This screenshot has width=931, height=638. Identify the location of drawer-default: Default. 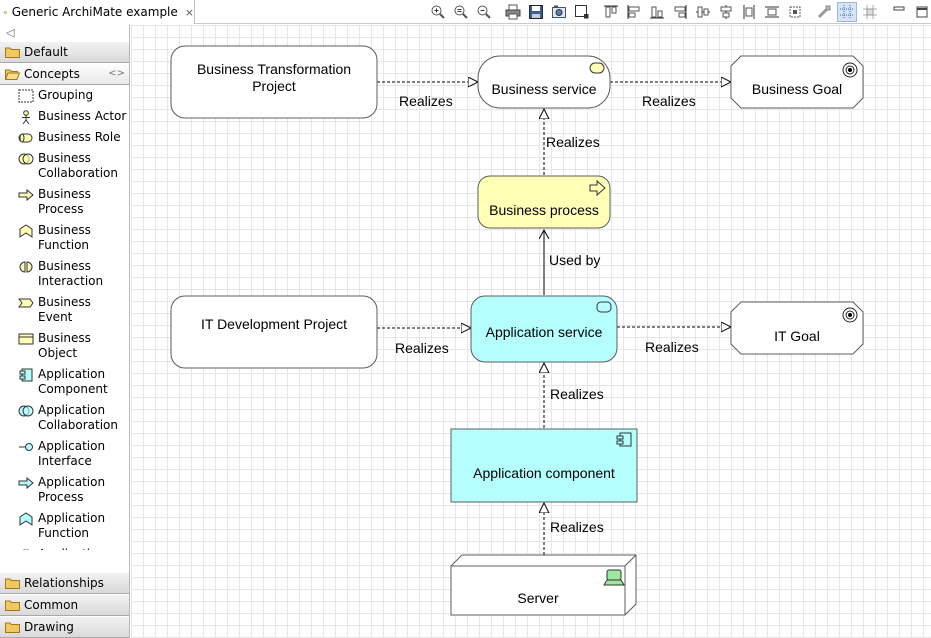
(64, 52).